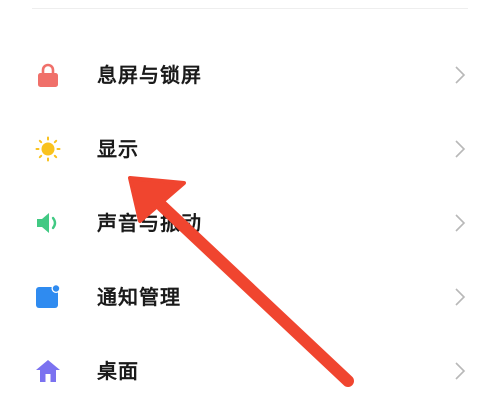 The width and height of the screenshot is (500, 400). I want to click on settings-item-label: 显示, so click(118, 149).